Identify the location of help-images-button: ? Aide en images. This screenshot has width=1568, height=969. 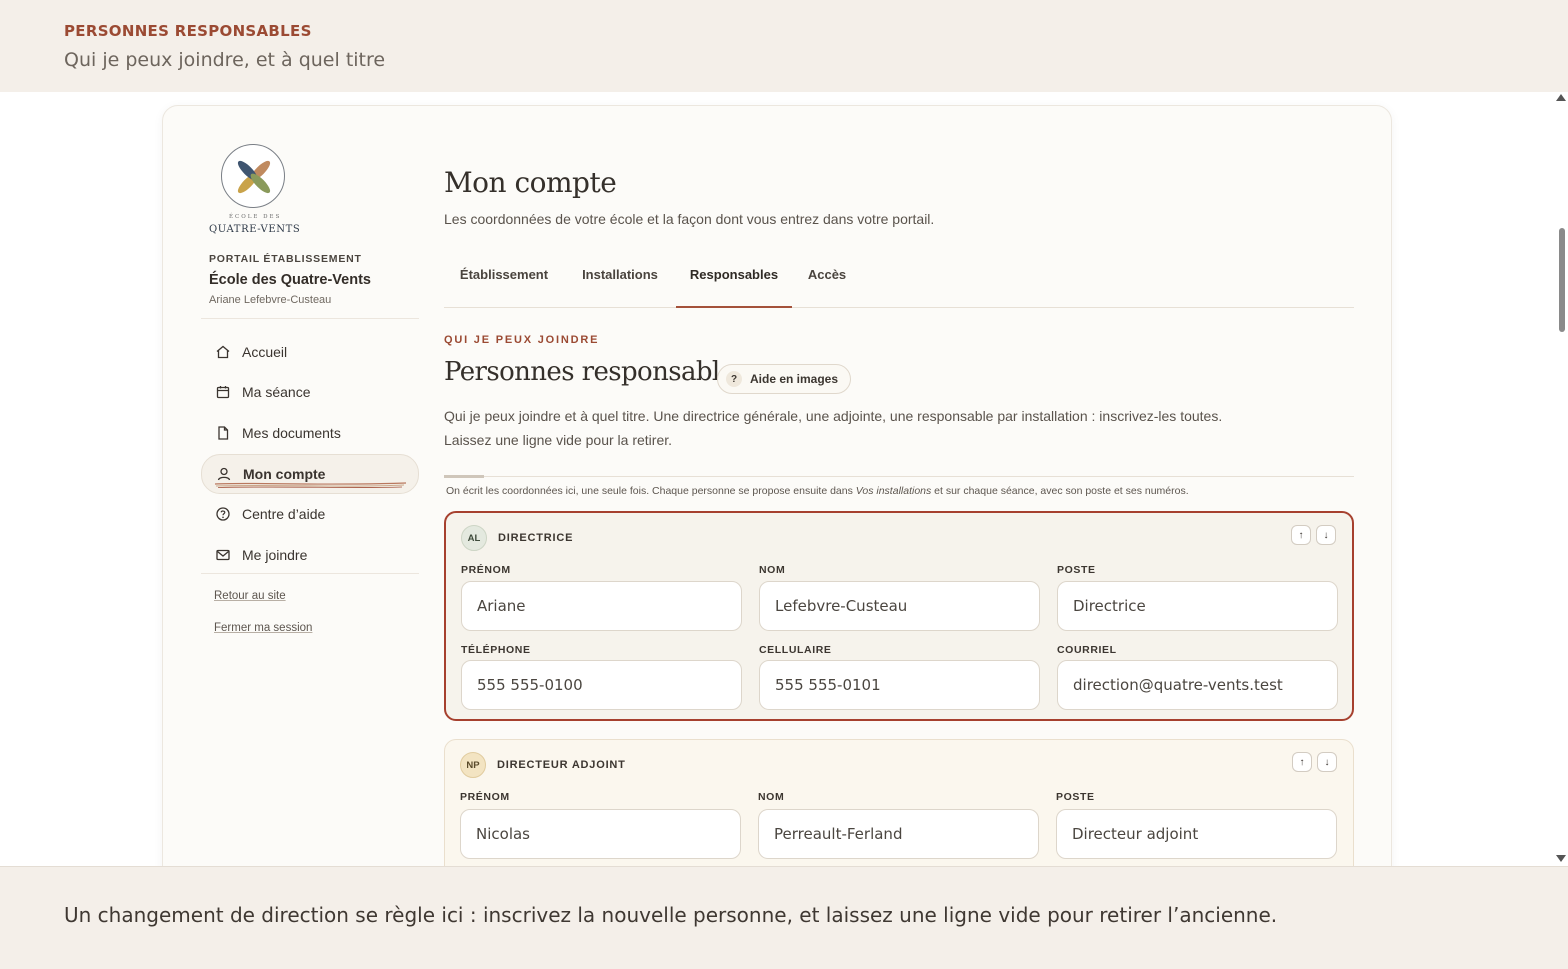
(784, 379).